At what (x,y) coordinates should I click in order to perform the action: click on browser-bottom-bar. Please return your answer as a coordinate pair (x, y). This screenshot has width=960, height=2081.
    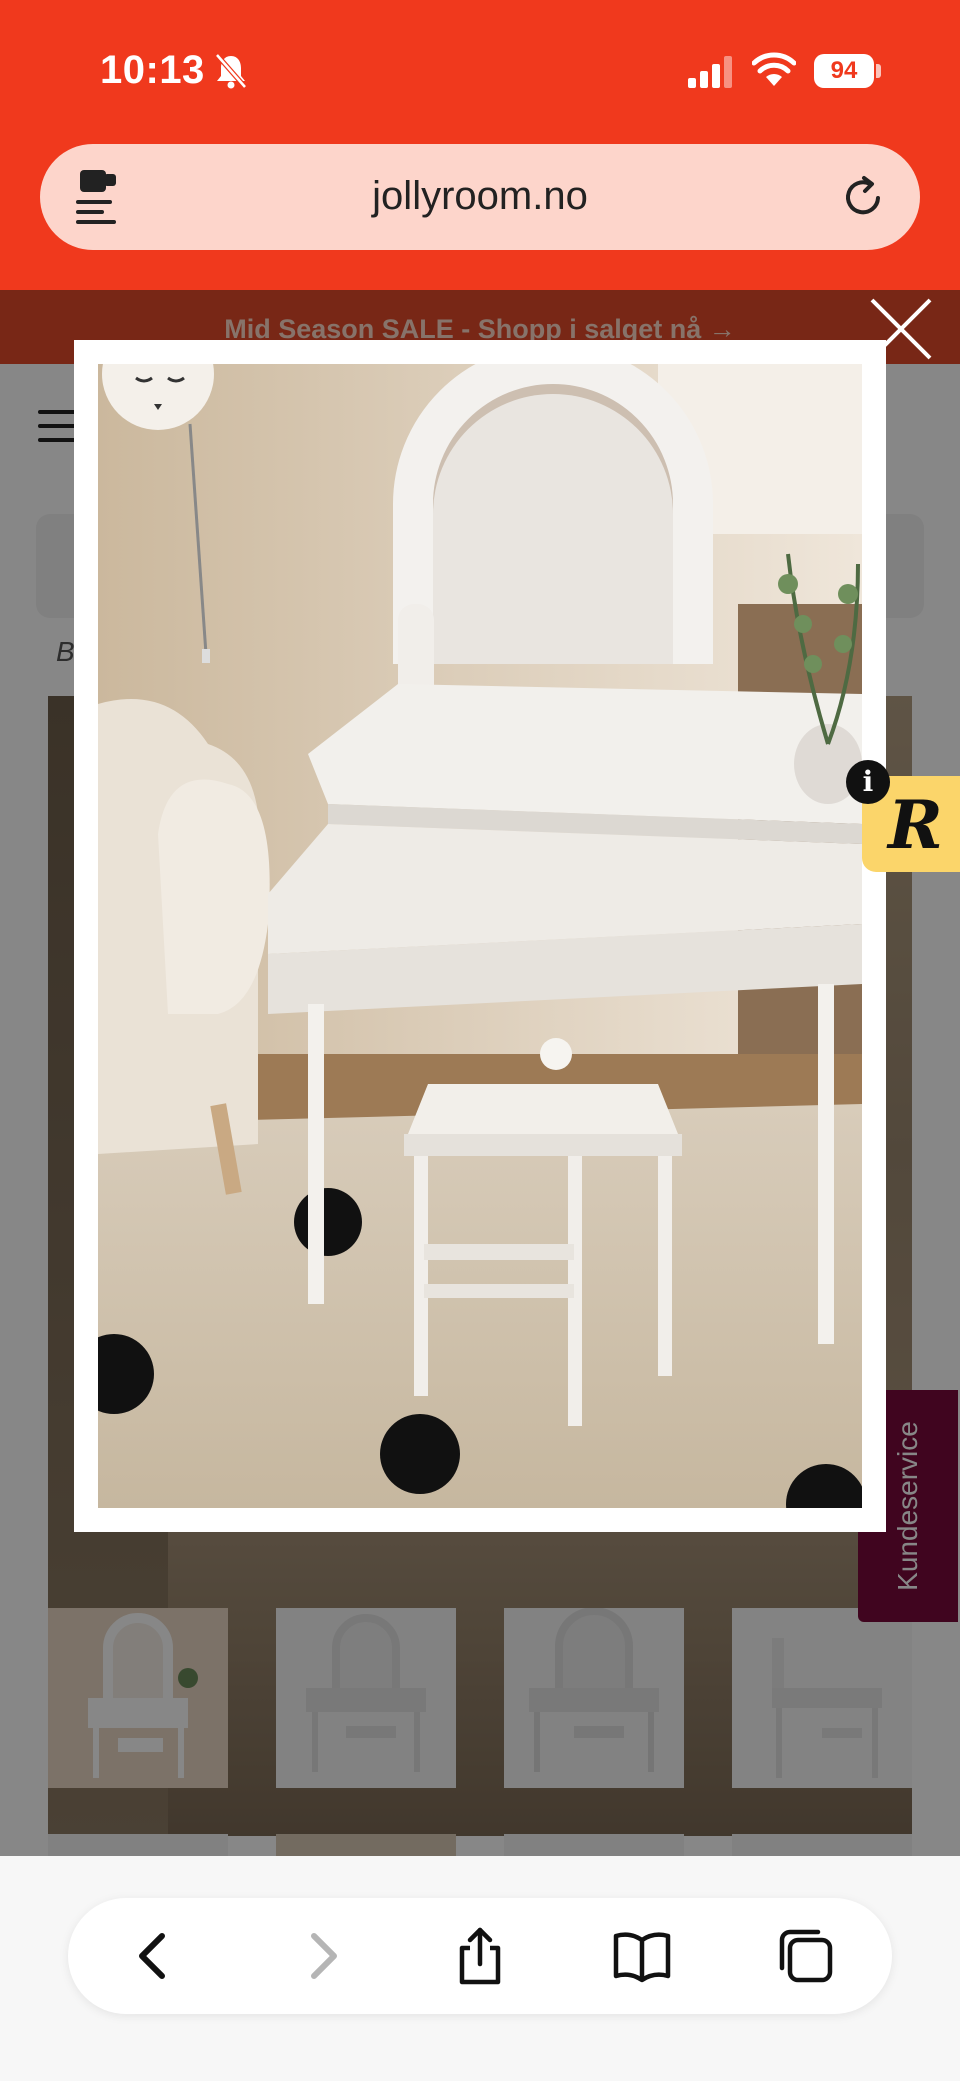
    Looking at the image, I should click on (480, 1968).